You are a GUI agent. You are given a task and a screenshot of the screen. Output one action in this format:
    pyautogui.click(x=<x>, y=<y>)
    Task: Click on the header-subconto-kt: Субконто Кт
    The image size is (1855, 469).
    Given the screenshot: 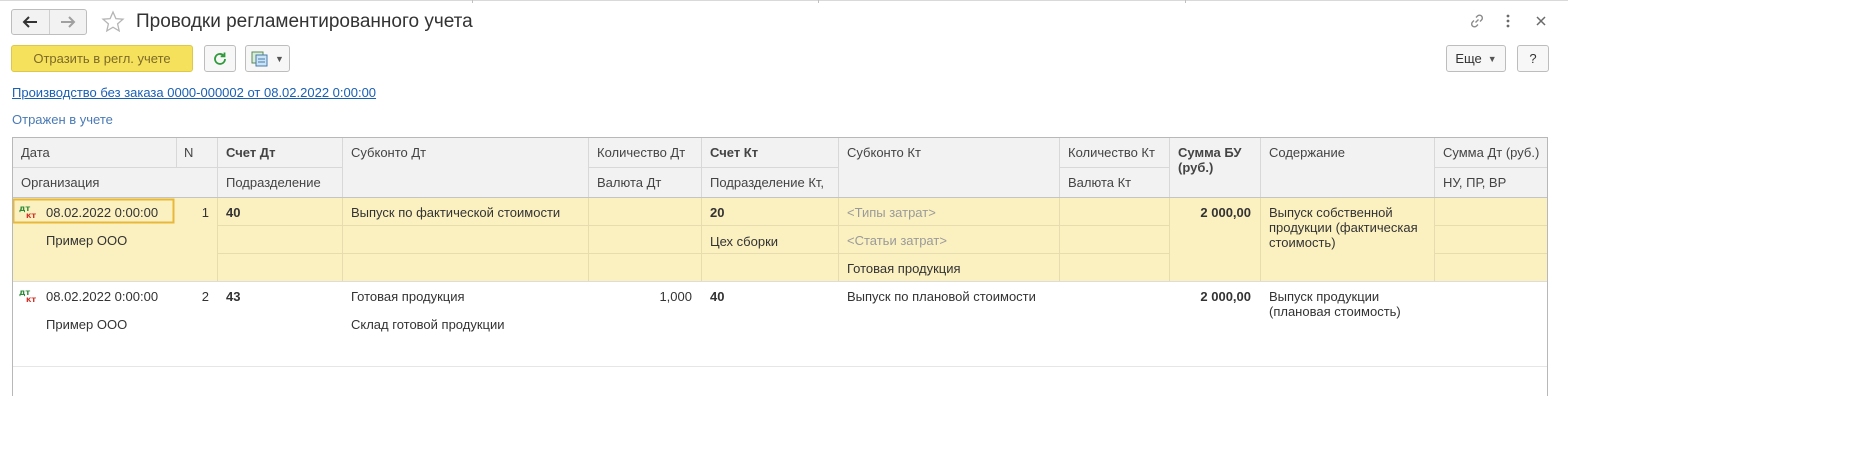 What is the action you would take?
    pyautogui.click(x=884, y=152)
    